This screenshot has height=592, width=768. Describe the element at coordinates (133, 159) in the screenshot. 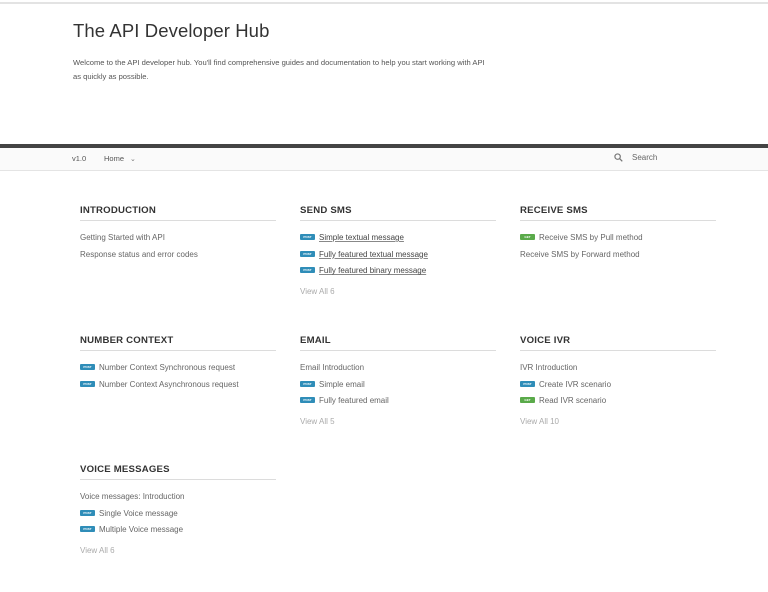

I see `chevron-down-icon: ⌄` at that location.